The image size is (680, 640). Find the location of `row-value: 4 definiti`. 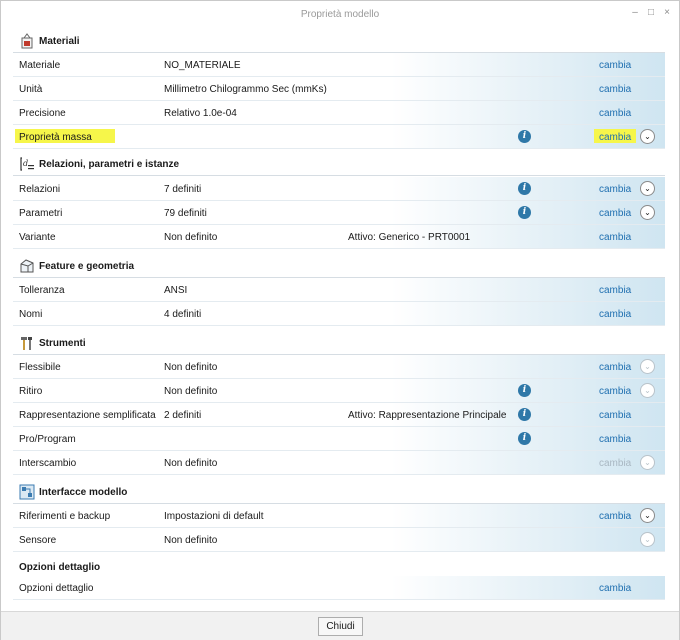

row-value: 4 definiti is located at coordinates (183, 314).